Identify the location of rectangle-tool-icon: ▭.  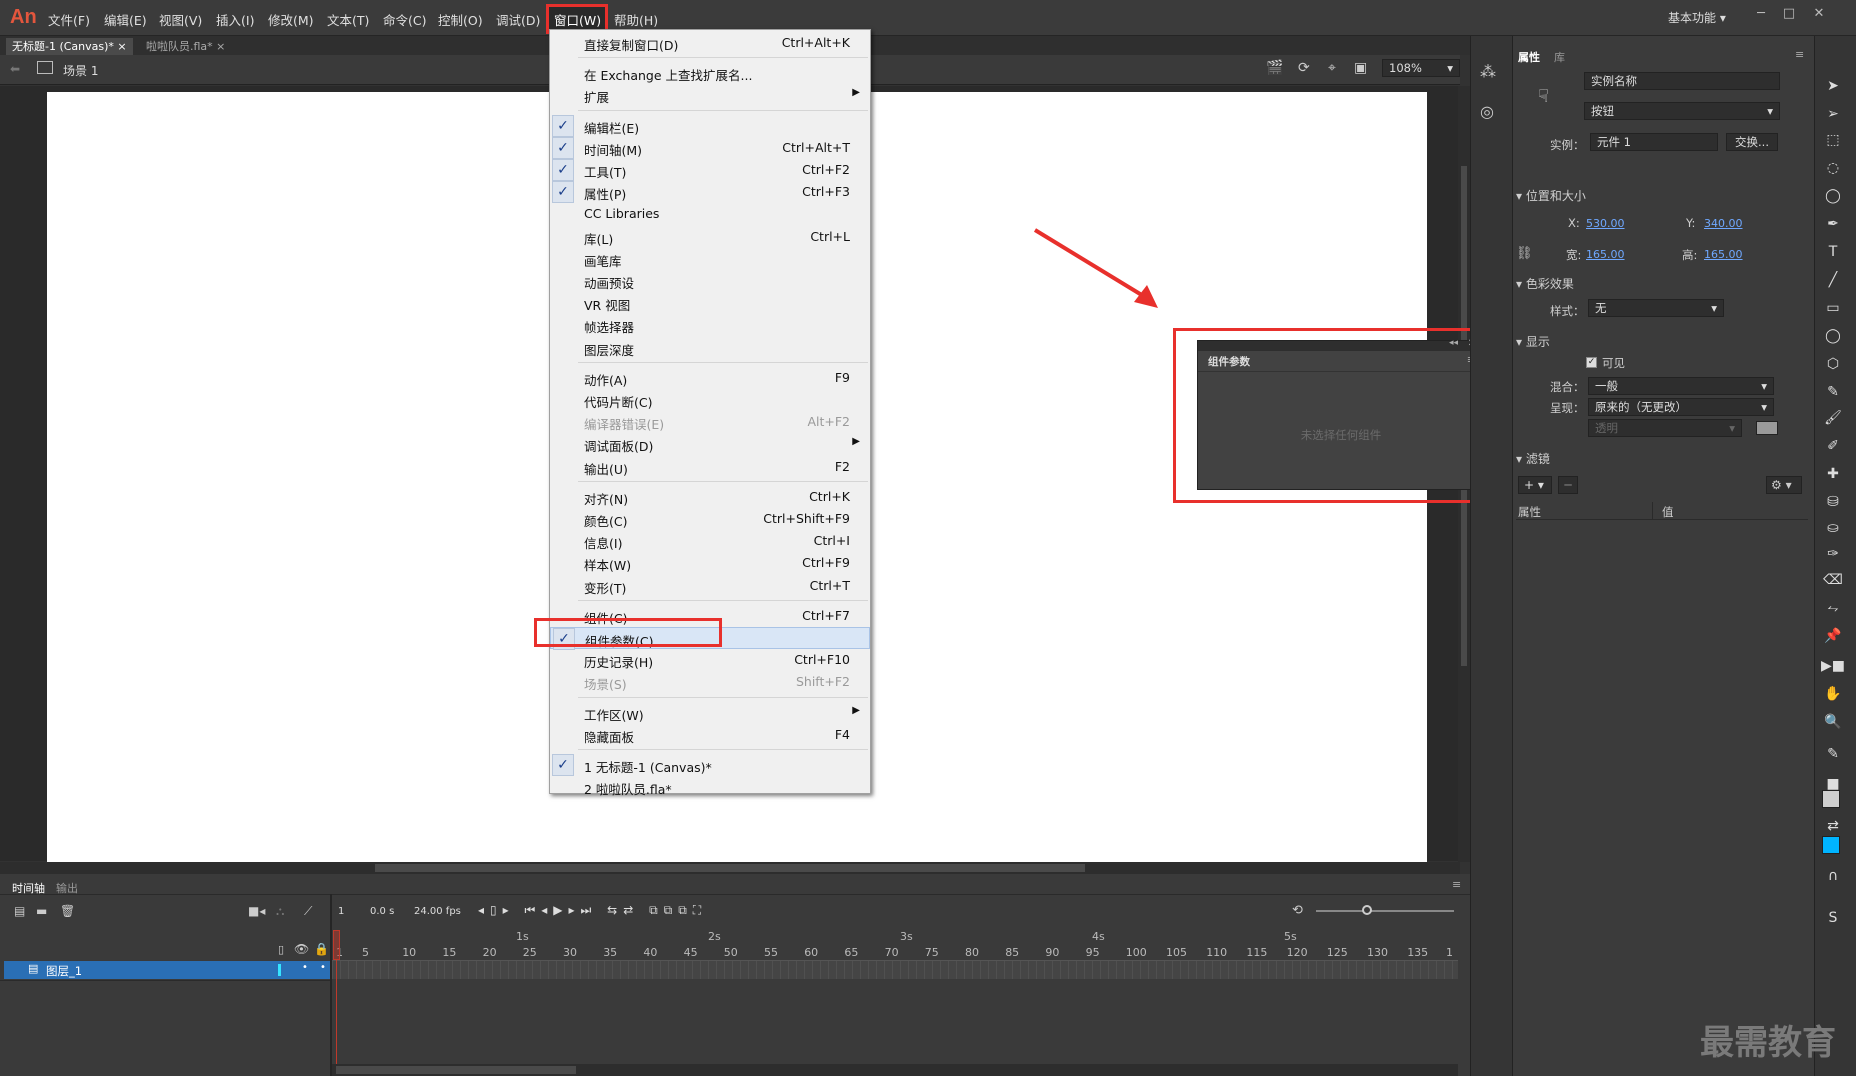
(1833, 308).